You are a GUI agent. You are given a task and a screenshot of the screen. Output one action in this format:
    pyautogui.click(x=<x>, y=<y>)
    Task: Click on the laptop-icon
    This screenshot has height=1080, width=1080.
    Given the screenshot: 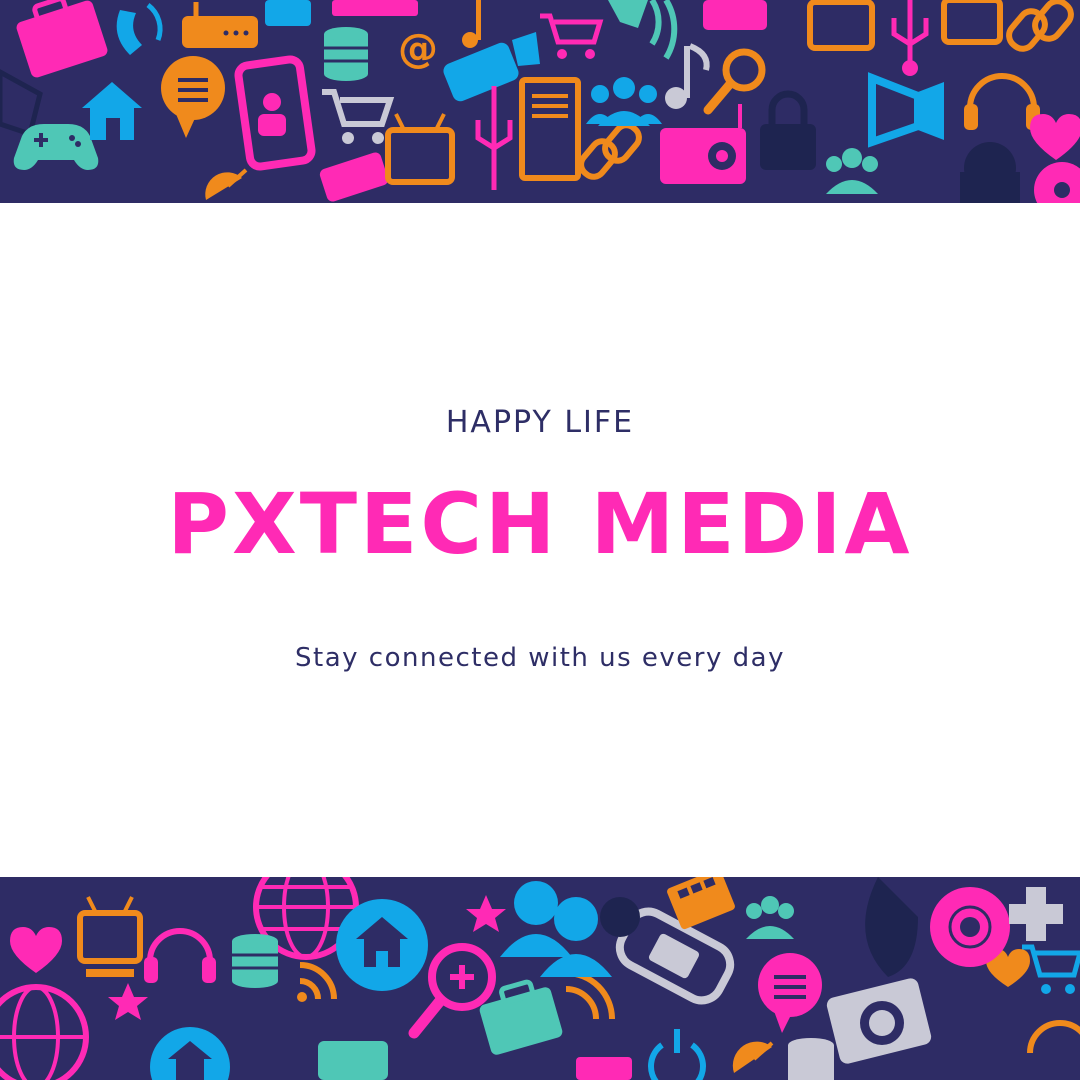 What is the action you would take?
    pyautogui.click(x=375, y=8)
    